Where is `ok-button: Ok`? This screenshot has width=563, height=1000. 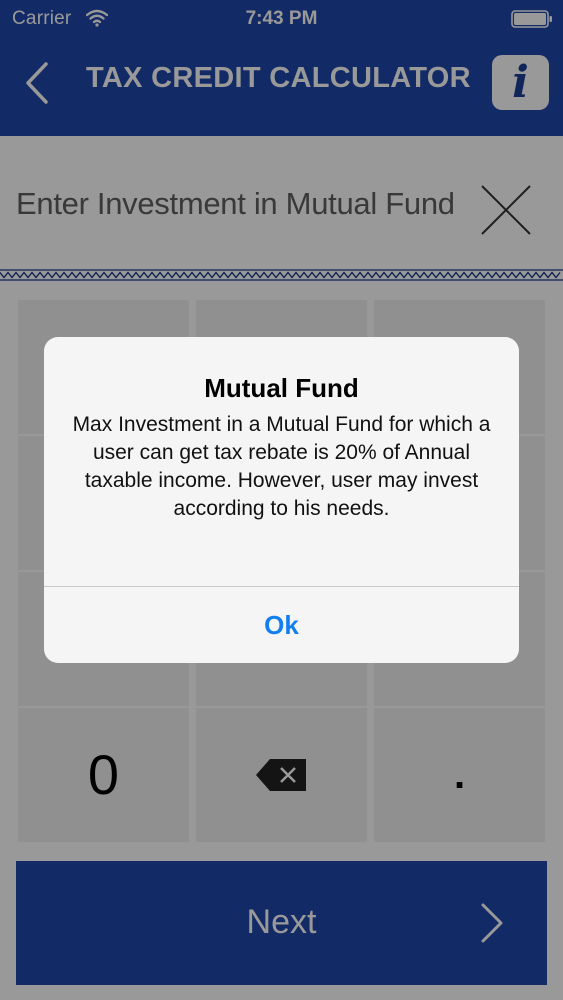 ok-button: Ok is located at coordinates (281, 625).